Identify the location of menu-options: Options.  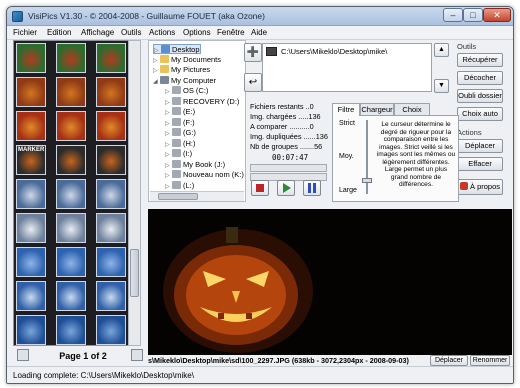
(197, 32).